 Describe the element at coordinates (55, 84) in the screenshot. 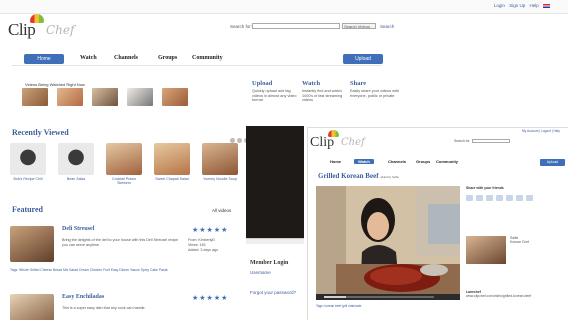

I see `watching-now-title: Videos Being Watched Right Now` at that location.